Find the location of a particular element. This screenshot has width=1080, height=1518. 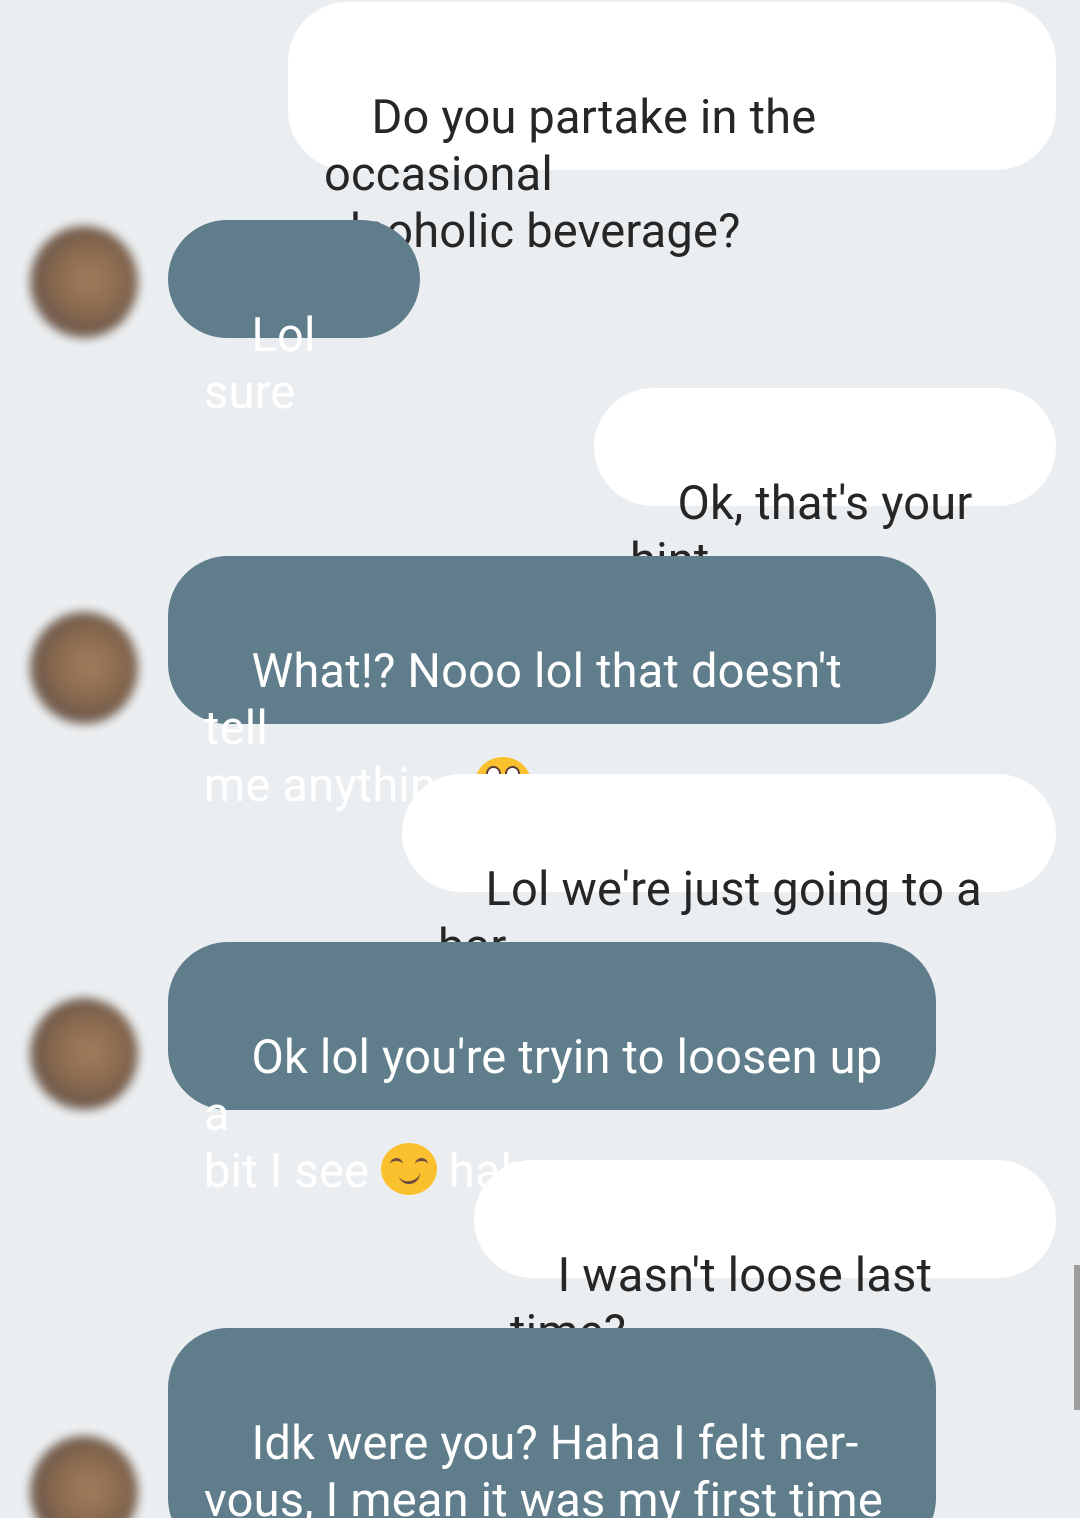

message-bubble-outgoing: Lol we're just going to a bar is located at coordinates (729, 874).